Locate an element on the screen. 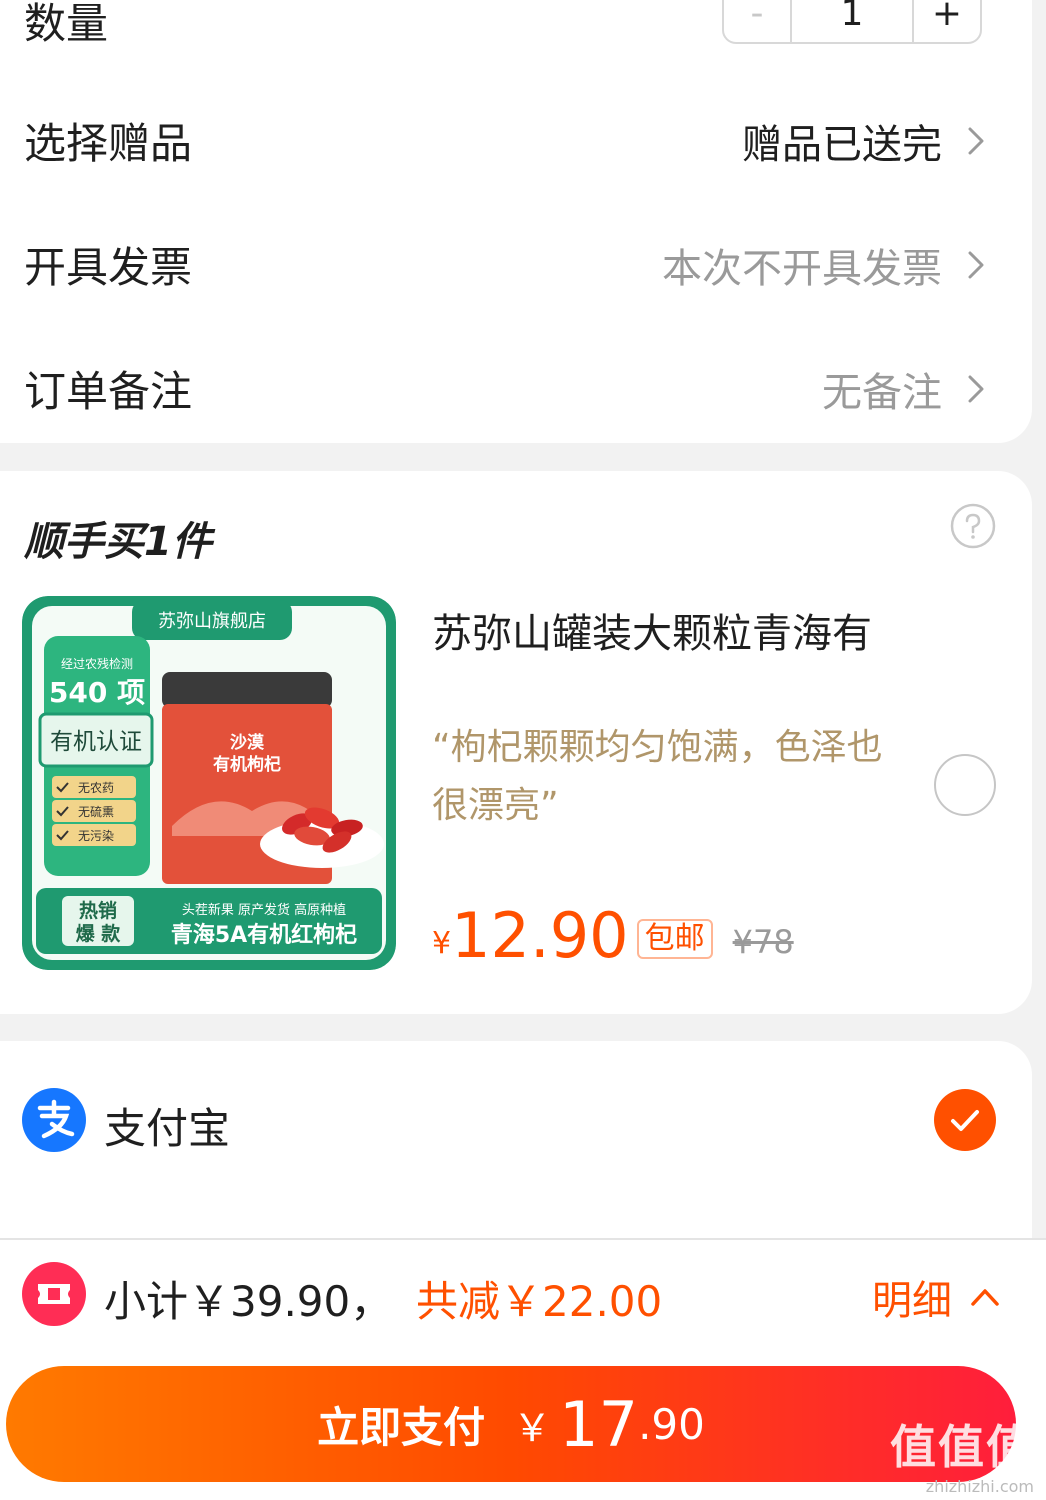 The image size is (1046, 1500). detail-link: 明细 is located at coordinates (937, 1297).